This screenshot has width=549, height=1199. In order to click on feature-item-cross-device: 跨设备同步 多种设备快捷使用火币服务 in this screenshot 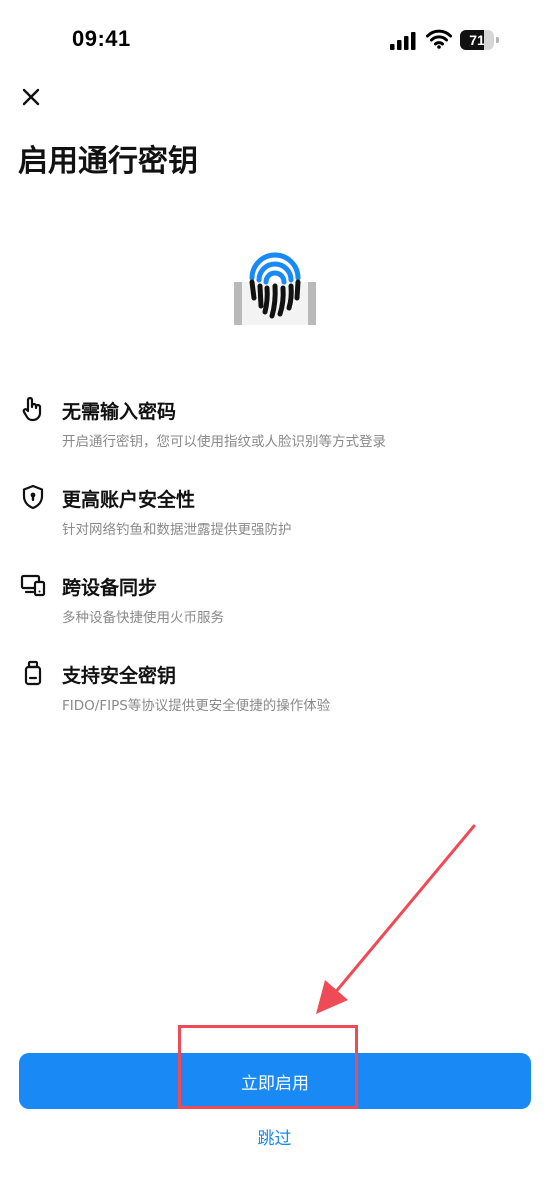, I will do `click(274, 598)`.